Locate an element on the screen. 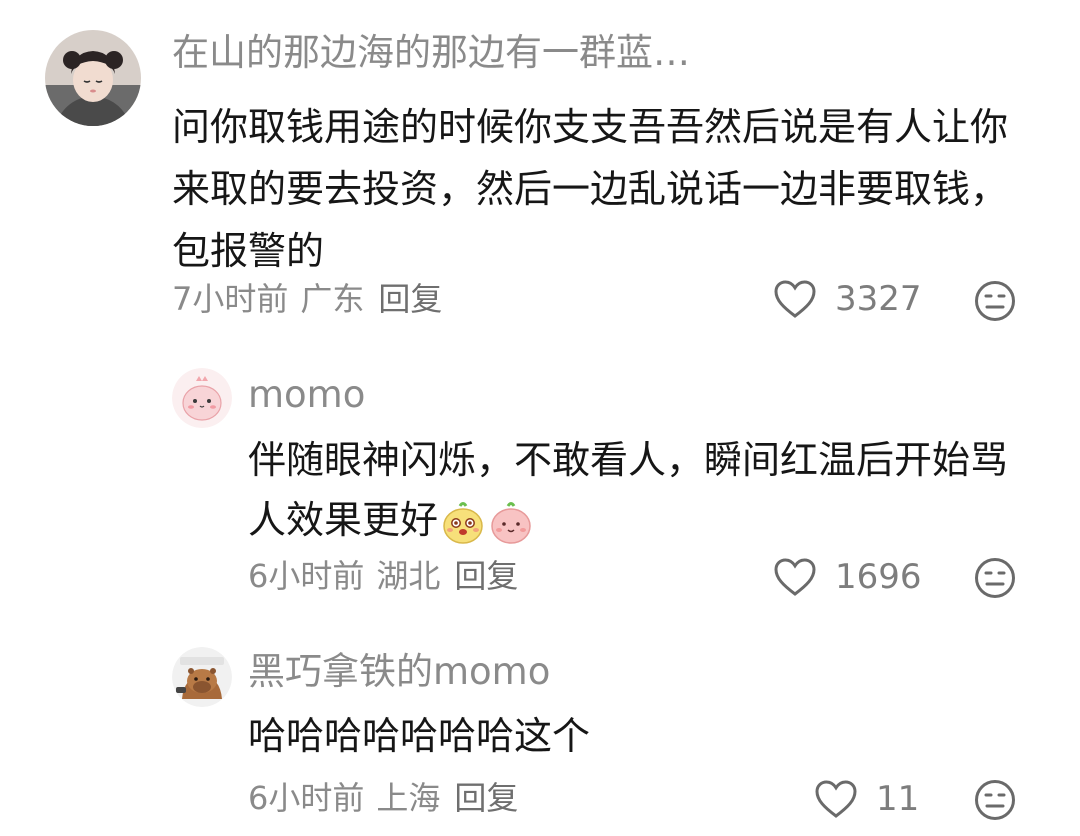 The width and height of the screenshot is (1080, 836). comment-username: momo is located at coordinates (498, 395).